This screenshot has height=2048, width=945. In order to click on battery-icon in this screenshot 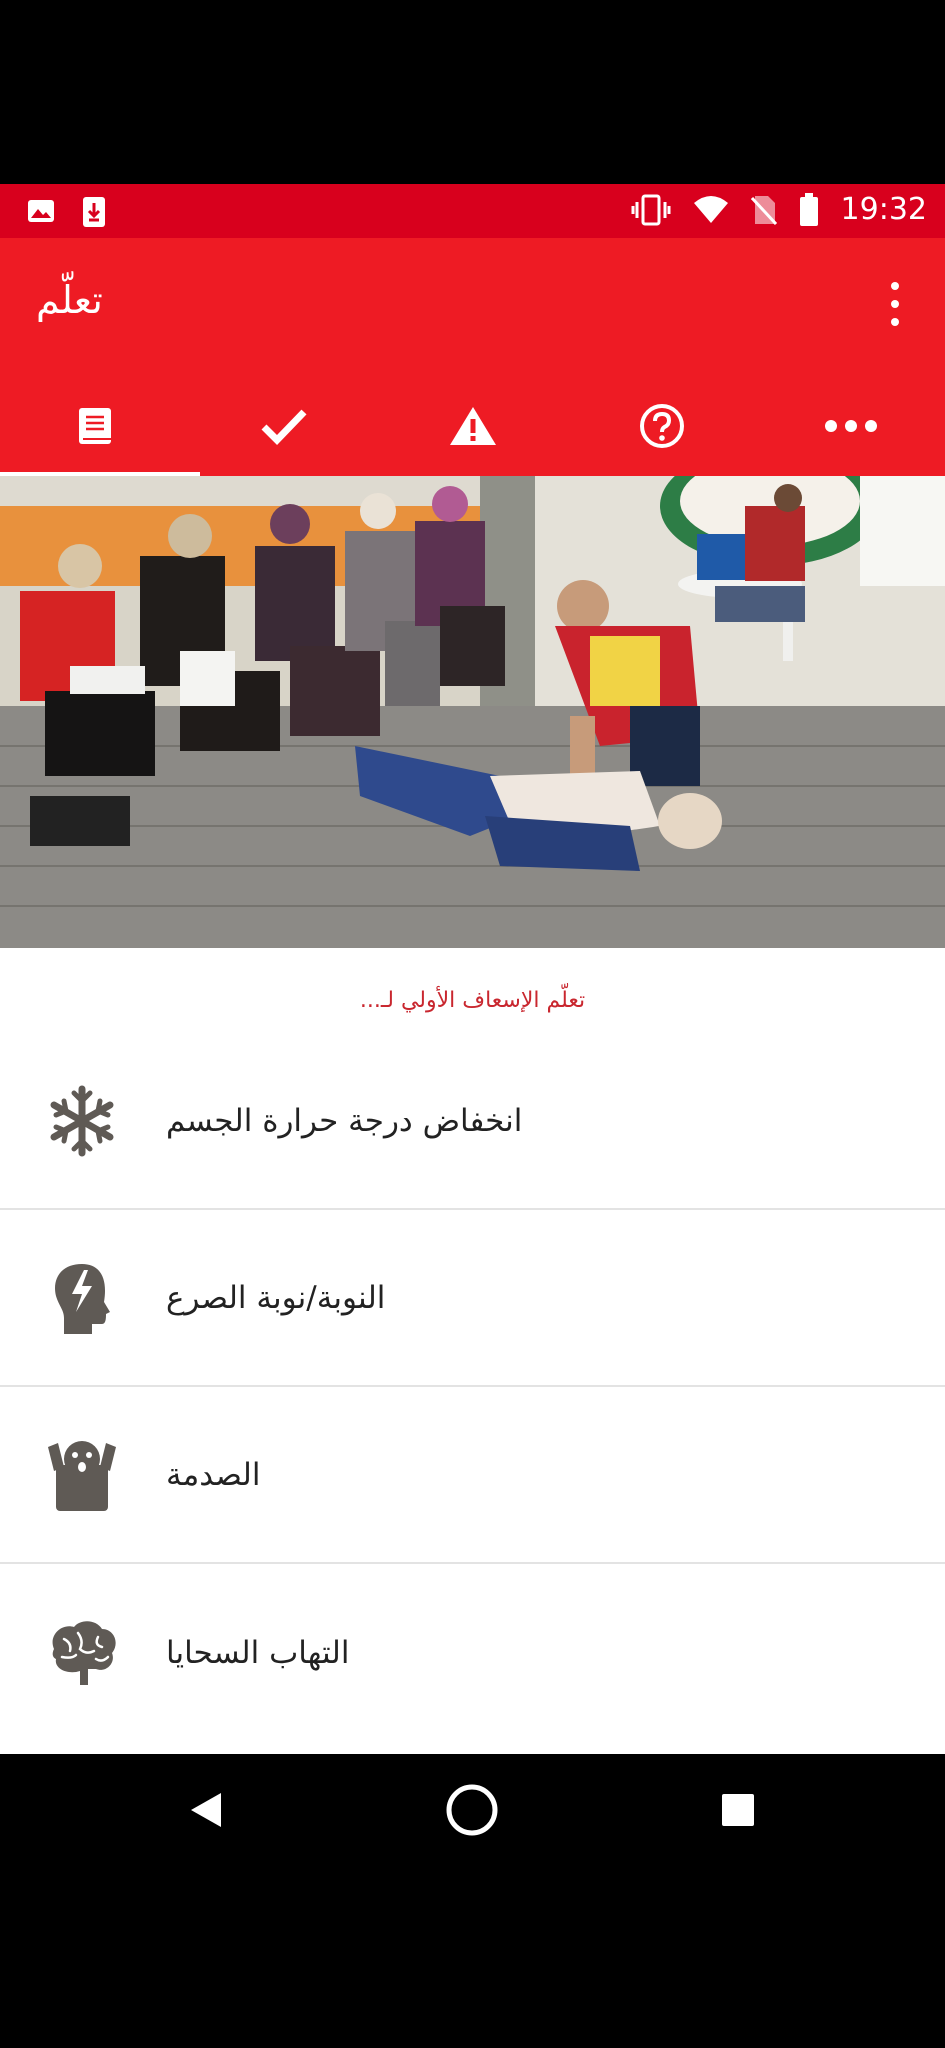, I will do `click(808, 209)`.